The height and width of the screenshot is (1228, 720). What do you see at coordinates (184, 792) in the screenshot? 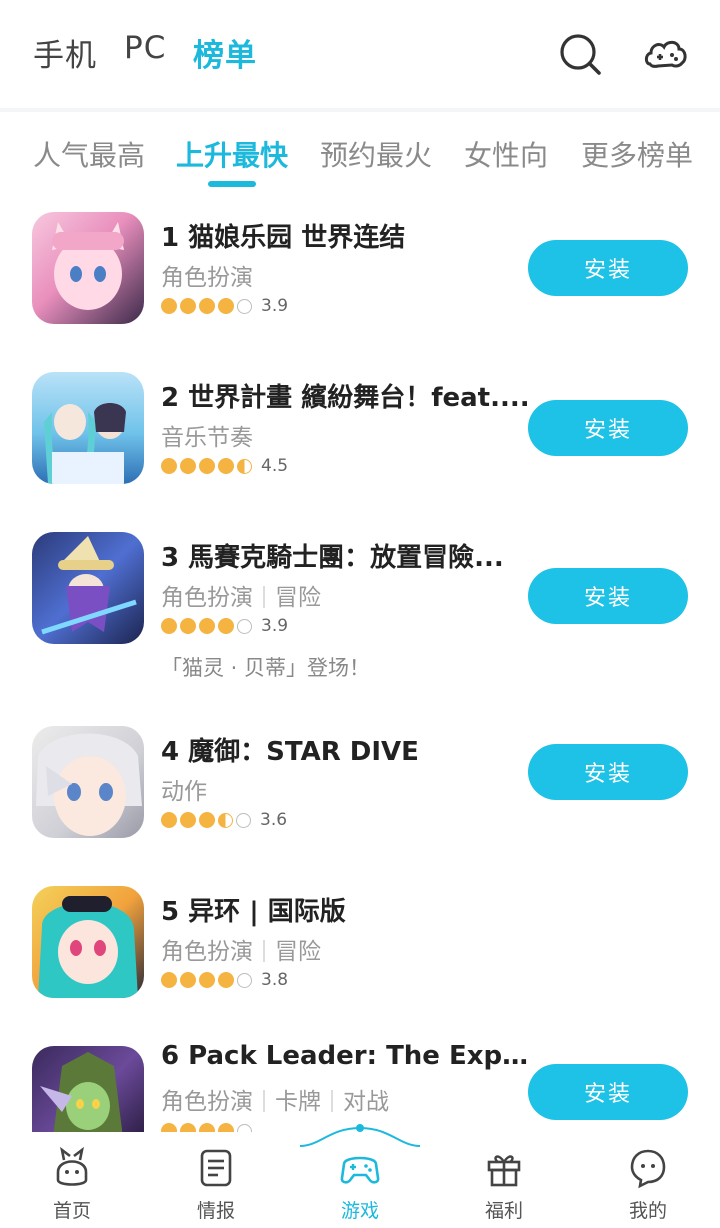
I see `category-tag: 动作` at bounding box center [184, 792].